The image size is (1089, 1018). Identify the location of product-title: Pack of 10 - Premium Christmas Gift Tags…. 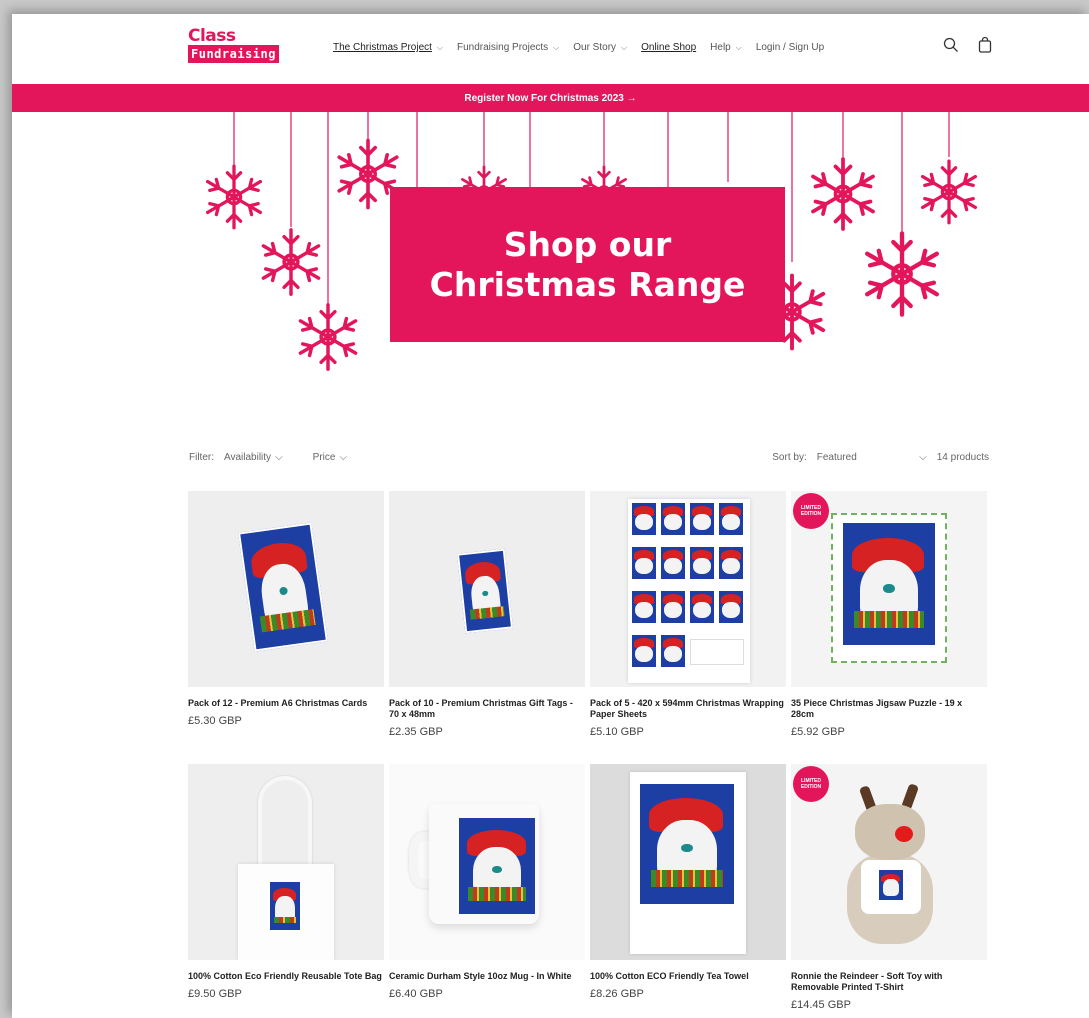
(481, 708).